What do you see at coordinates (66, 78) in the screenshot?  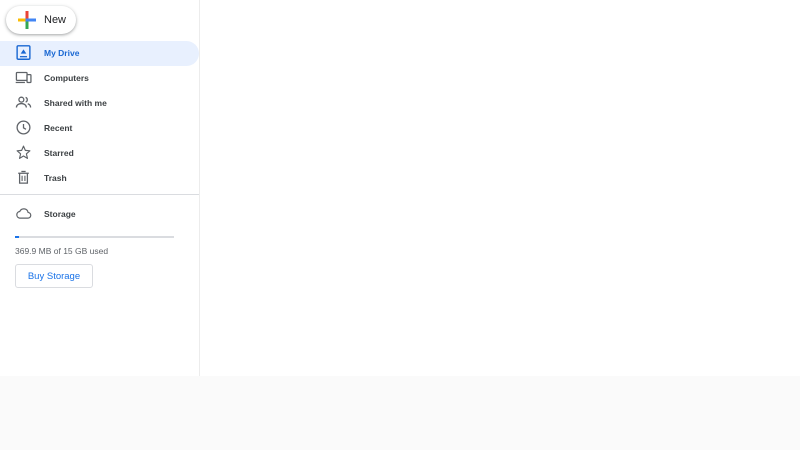 I see `sidebar-item-label: Computers` at bounding box center [66, 78].